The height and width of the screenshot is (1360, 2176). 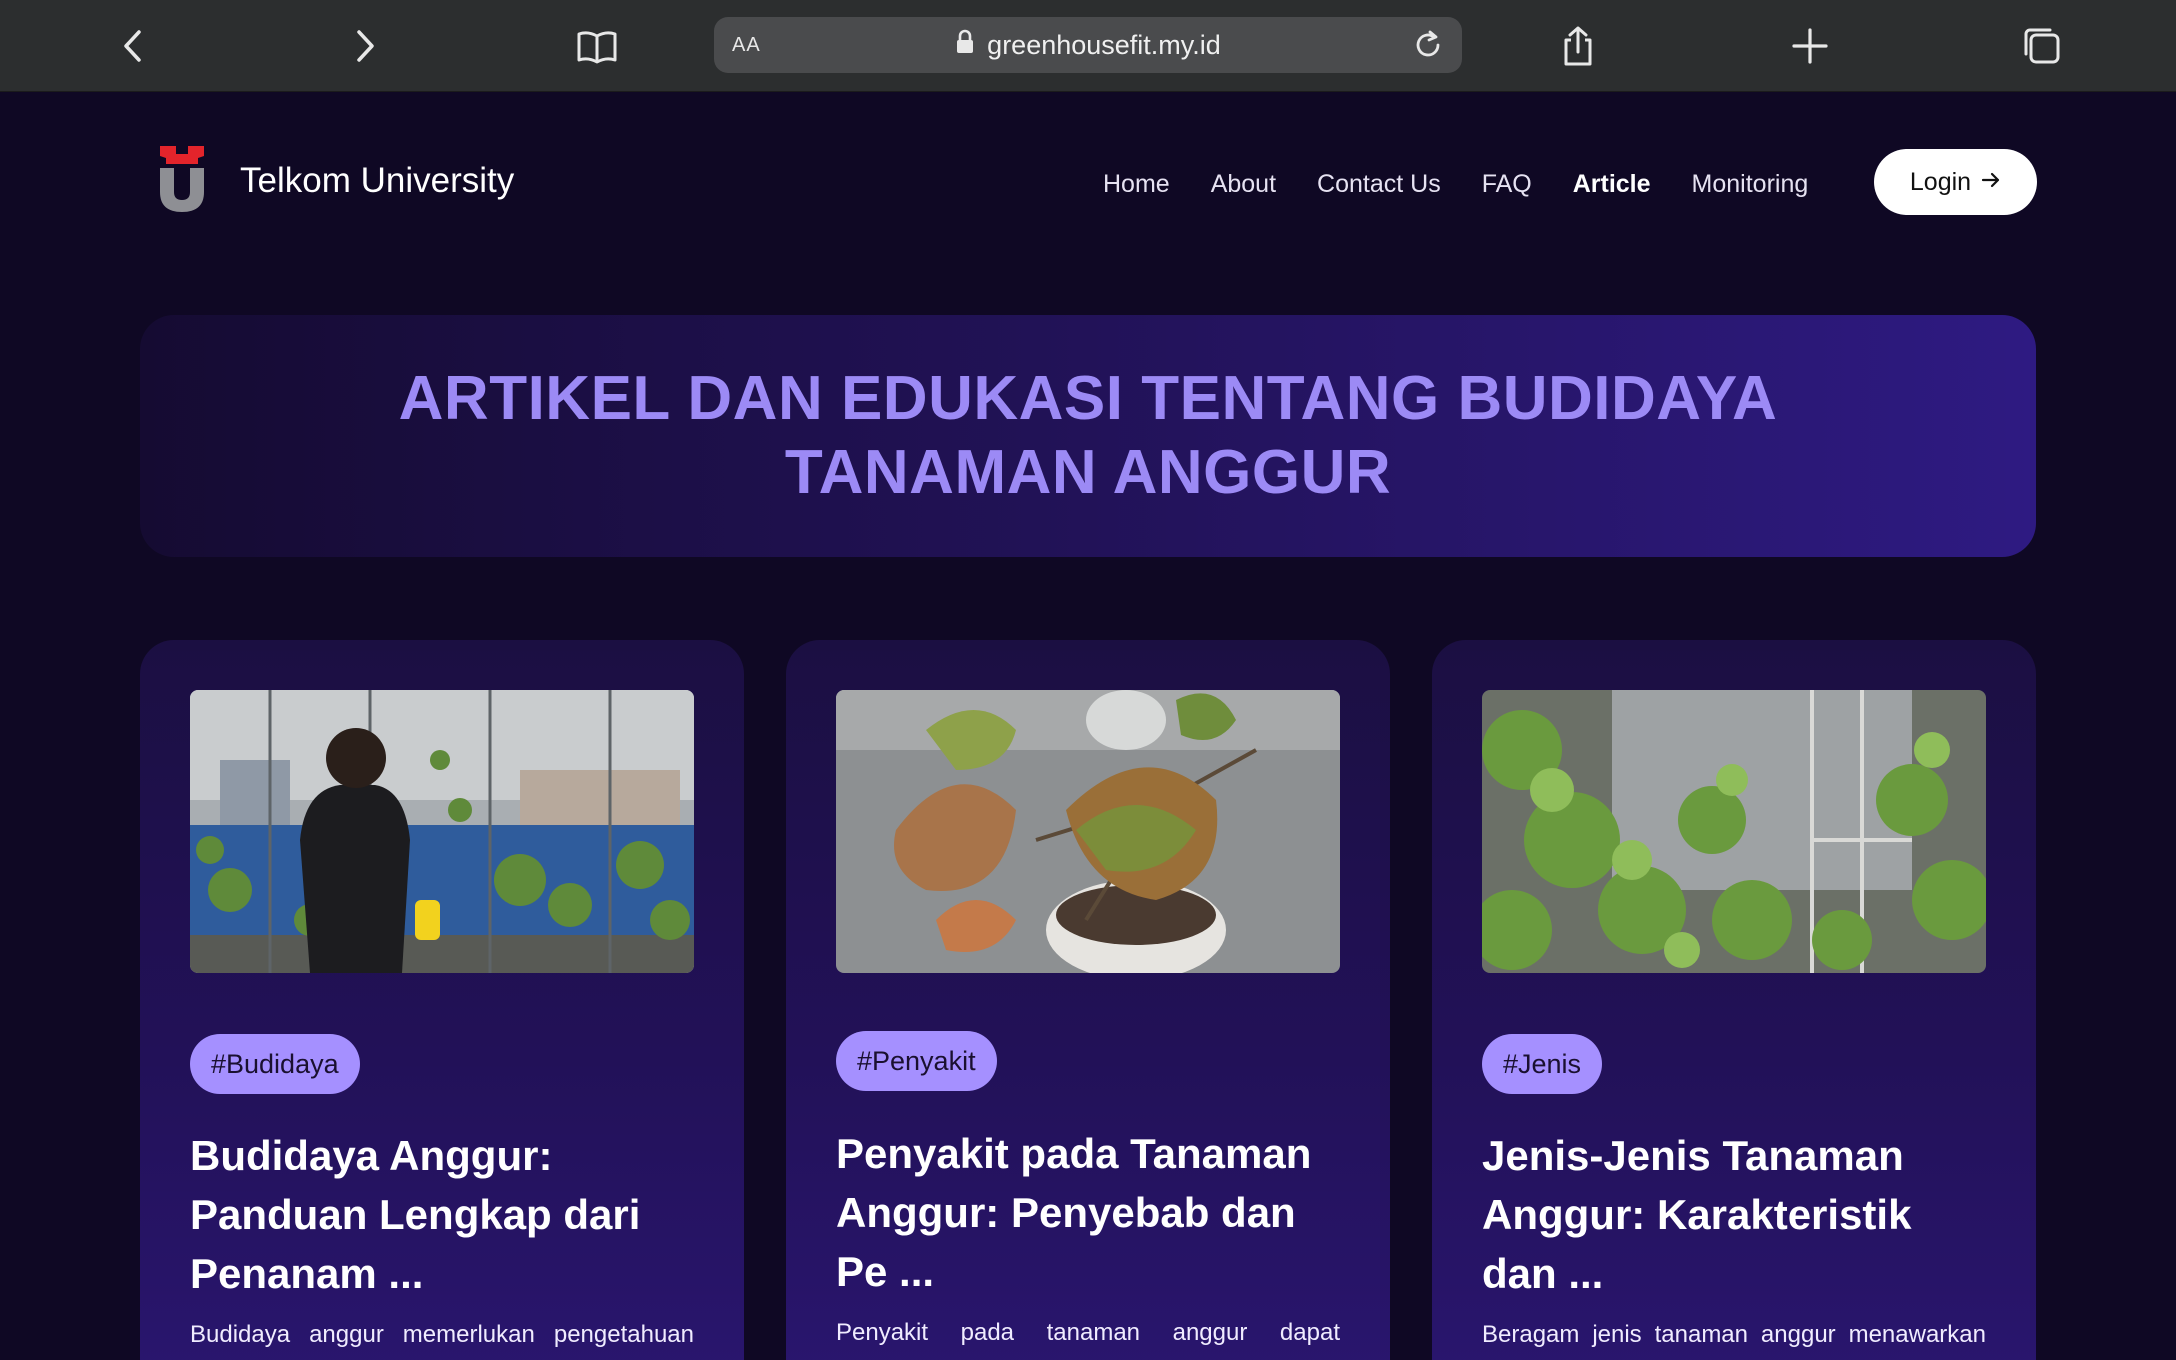 What do you see at coordinates (2042, 46) in the screenshot?
I see `tabs-icon` at bounding box center [2042, 46].